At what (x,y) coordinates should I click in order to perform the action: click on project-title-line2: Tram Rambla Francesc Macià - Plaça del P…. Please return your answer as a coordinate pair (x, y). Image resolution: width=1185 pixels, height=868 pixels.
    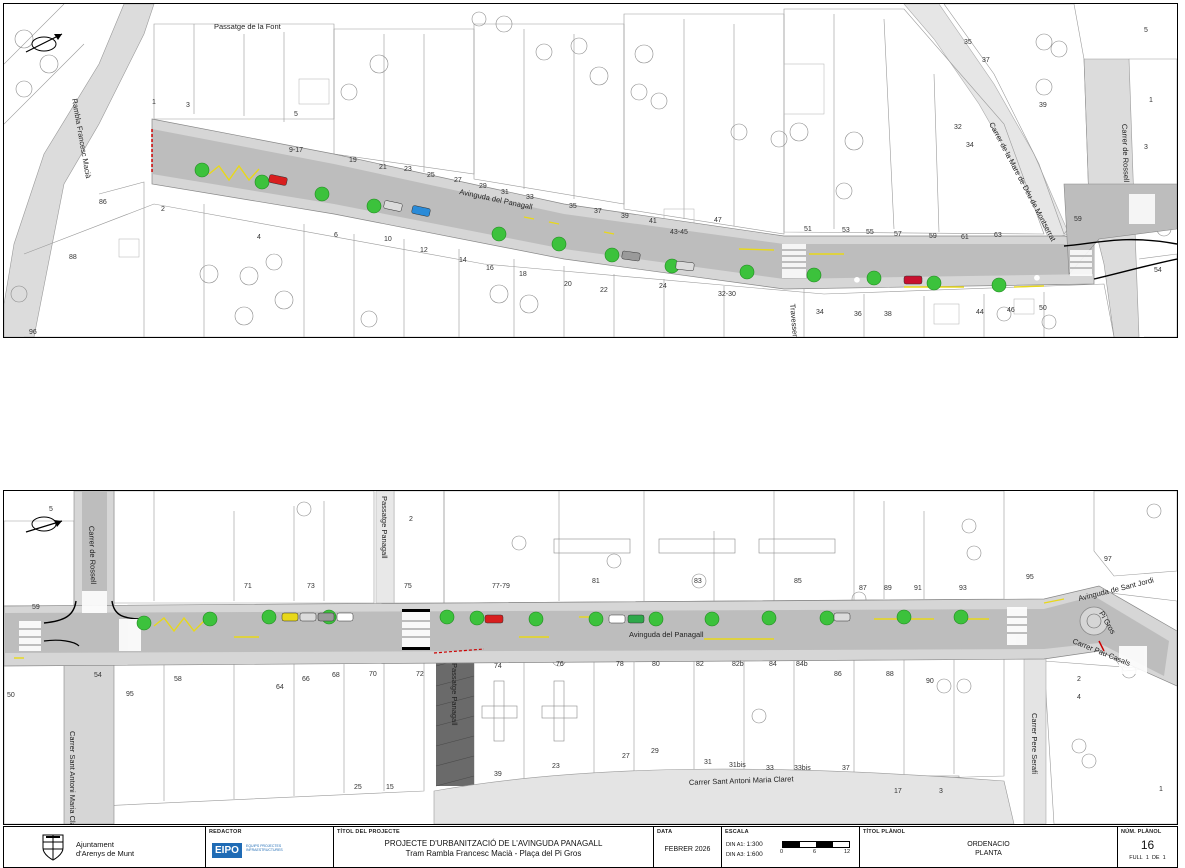
    Looking at the image, I should click on (493, 853).